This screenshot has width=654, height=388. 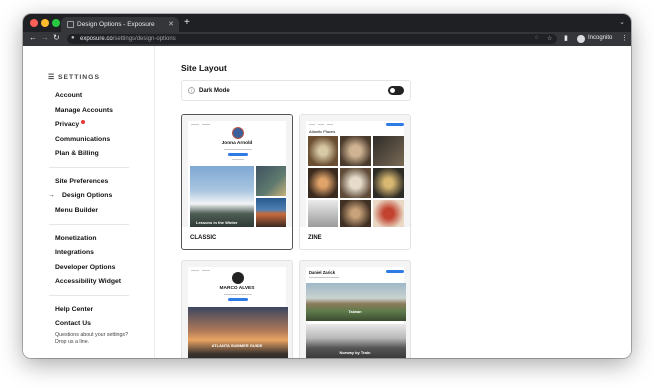 What do you see at coordinates (217, 222) in the screenshot?
I see `preview-caption: Lessons in the Winter` at bounding box center [217, 222].